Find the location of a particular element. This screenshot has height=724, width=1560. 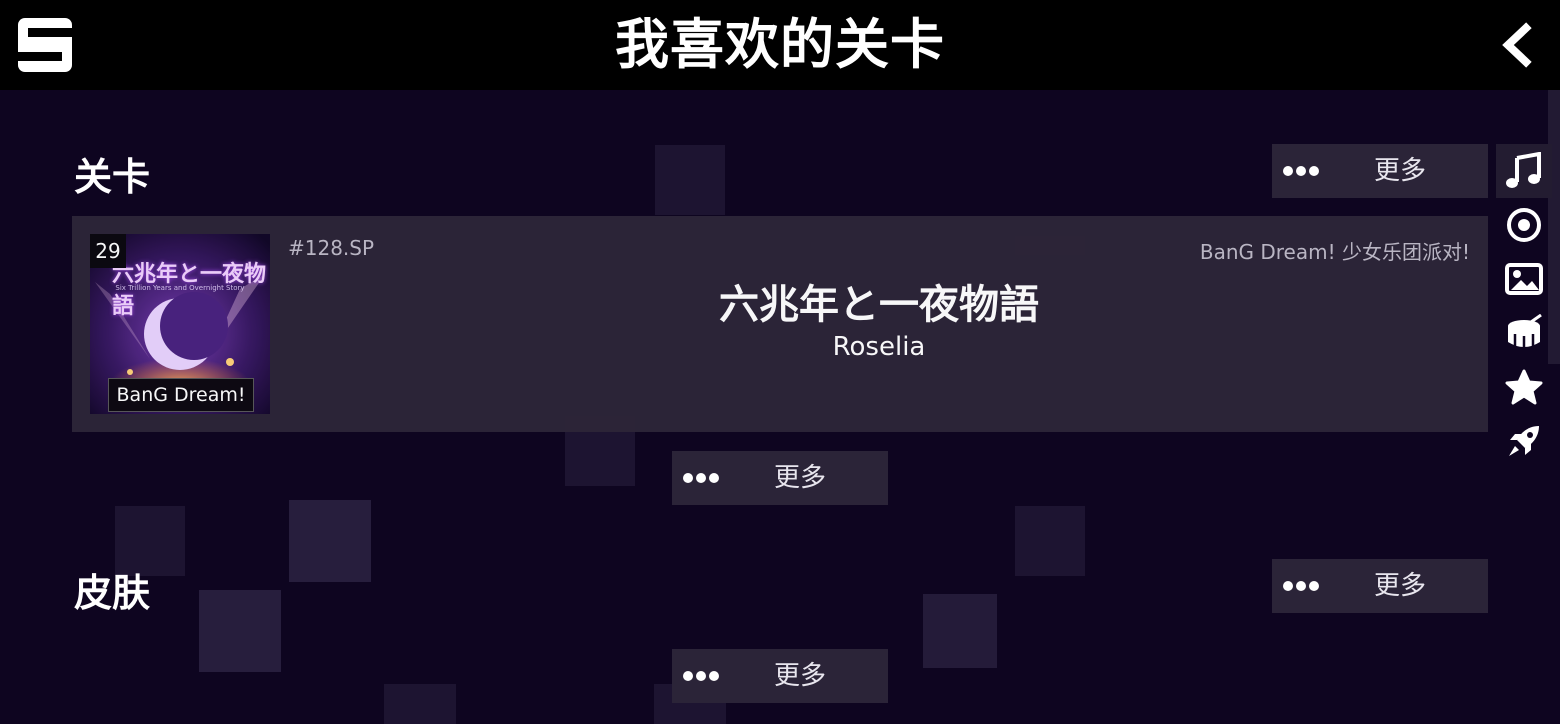

image-icon is located at coordinates (1524, 279).